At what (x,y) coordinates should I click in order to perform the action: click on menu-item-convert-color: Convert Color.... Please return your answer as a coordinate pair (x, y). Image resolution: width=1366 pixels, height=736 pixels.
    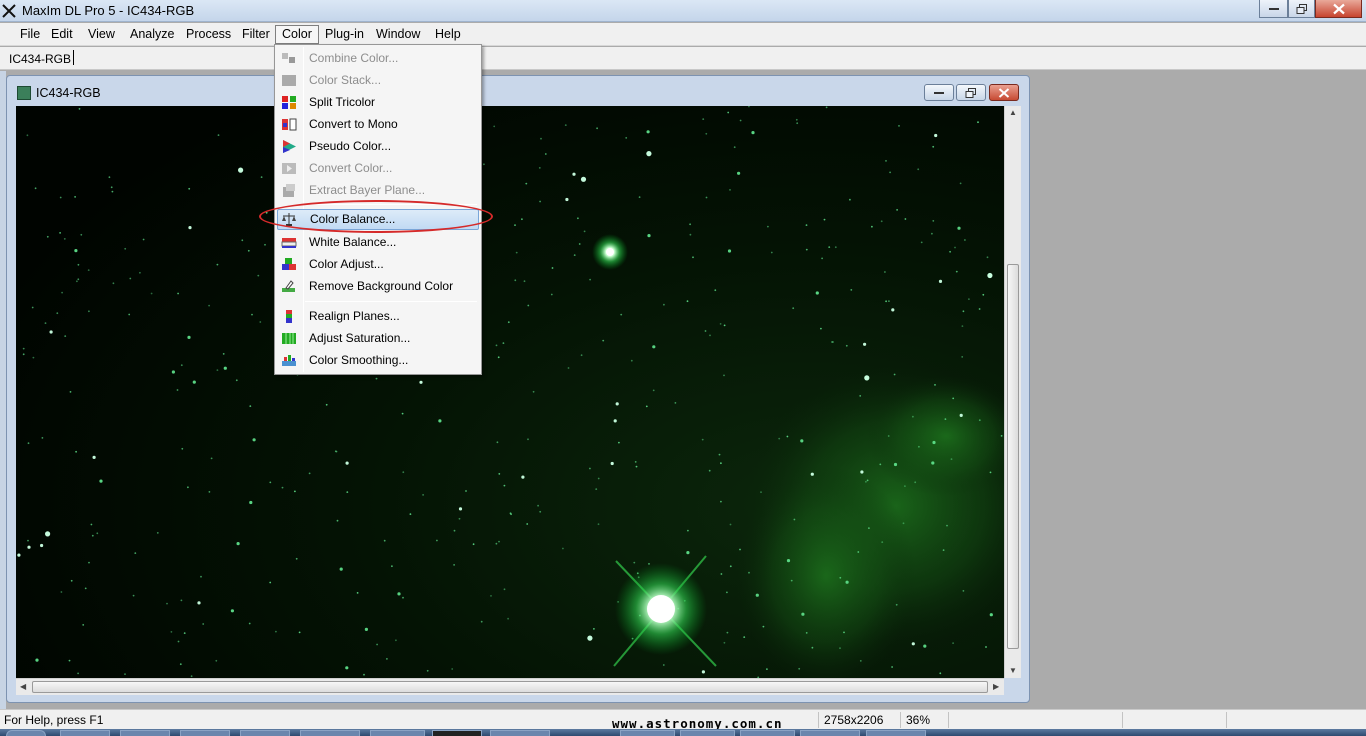
    Looking at the image, I should click on (378, 168).